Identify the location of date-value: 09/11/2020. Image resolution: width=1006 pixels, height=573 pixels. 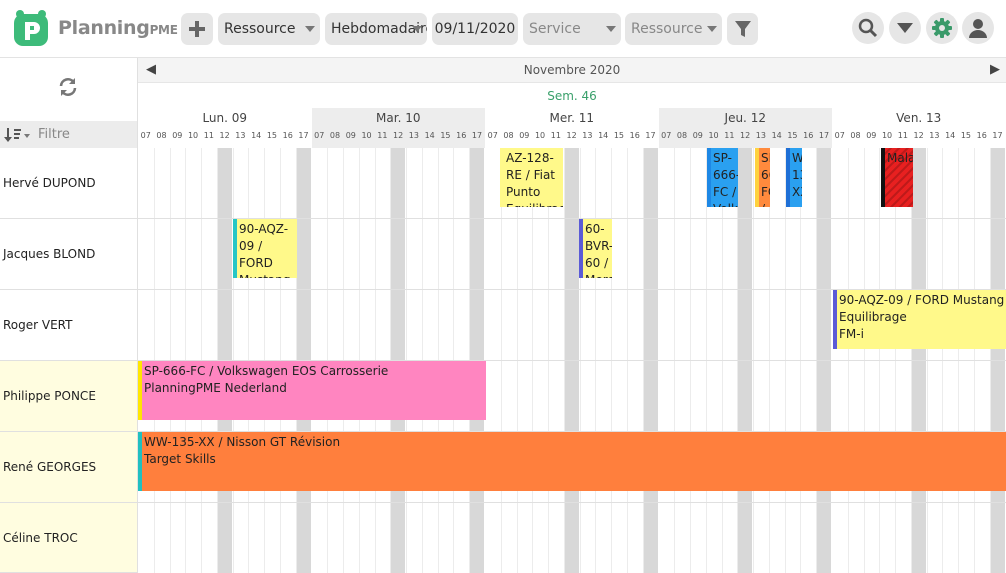
(475, 29).